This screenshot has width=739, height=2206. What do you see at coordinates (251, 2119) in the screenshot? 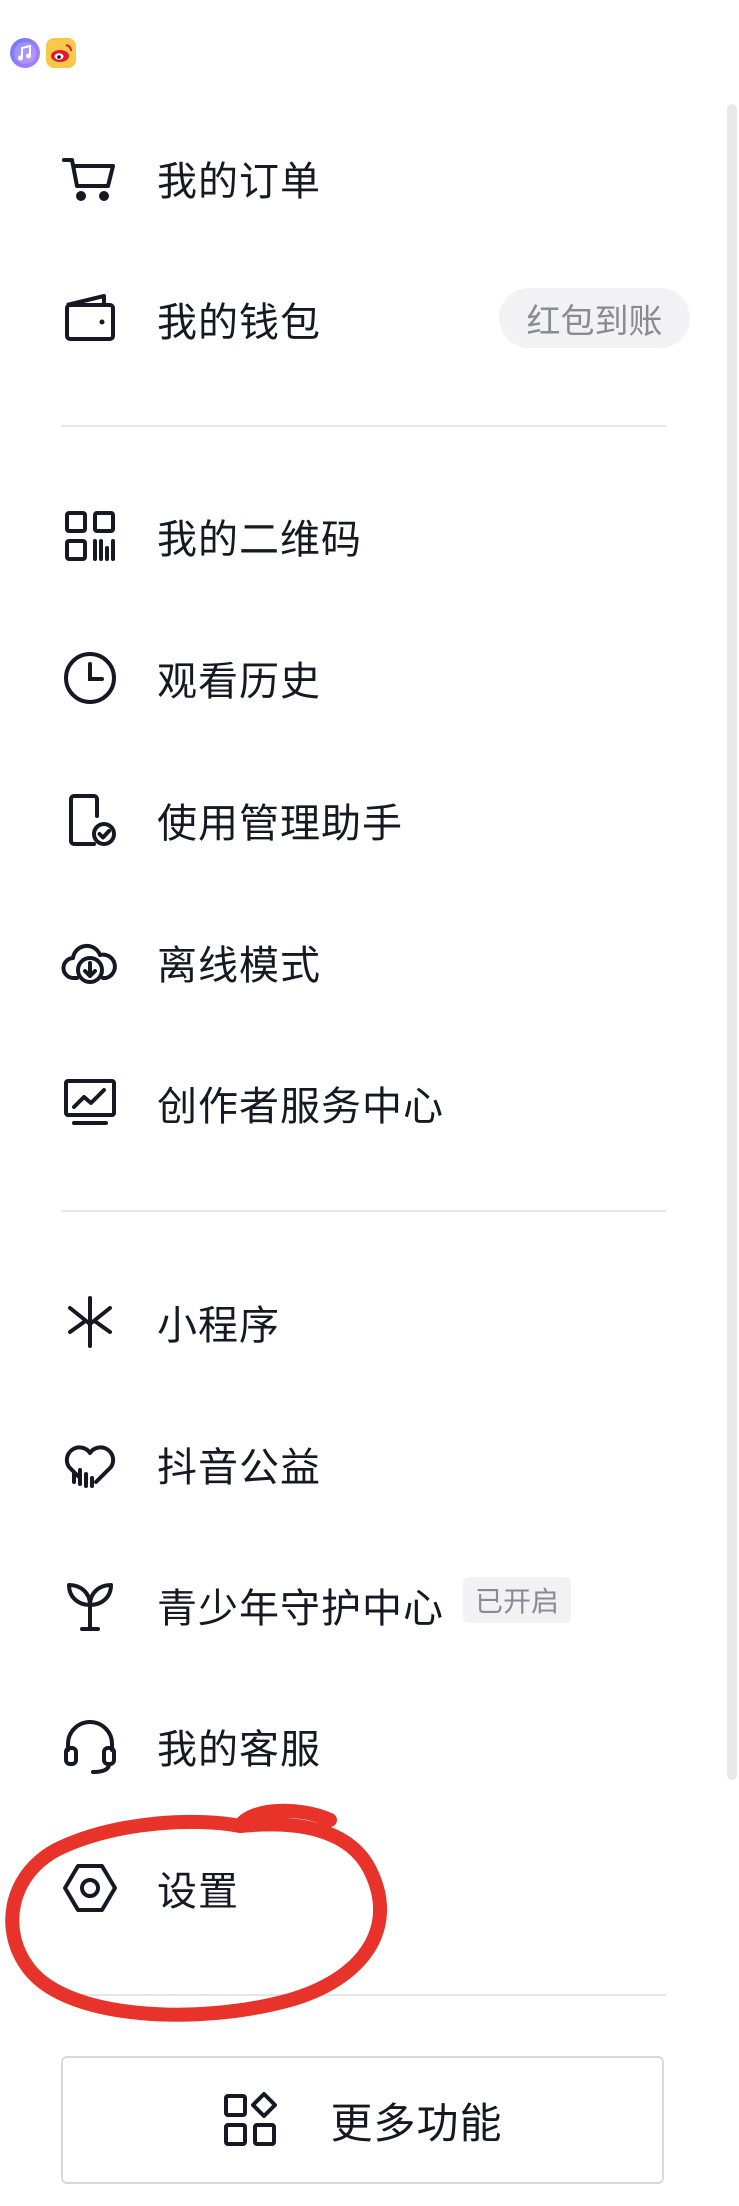
I see `grid-diamond-icon` at bounding box center [251, 2119].